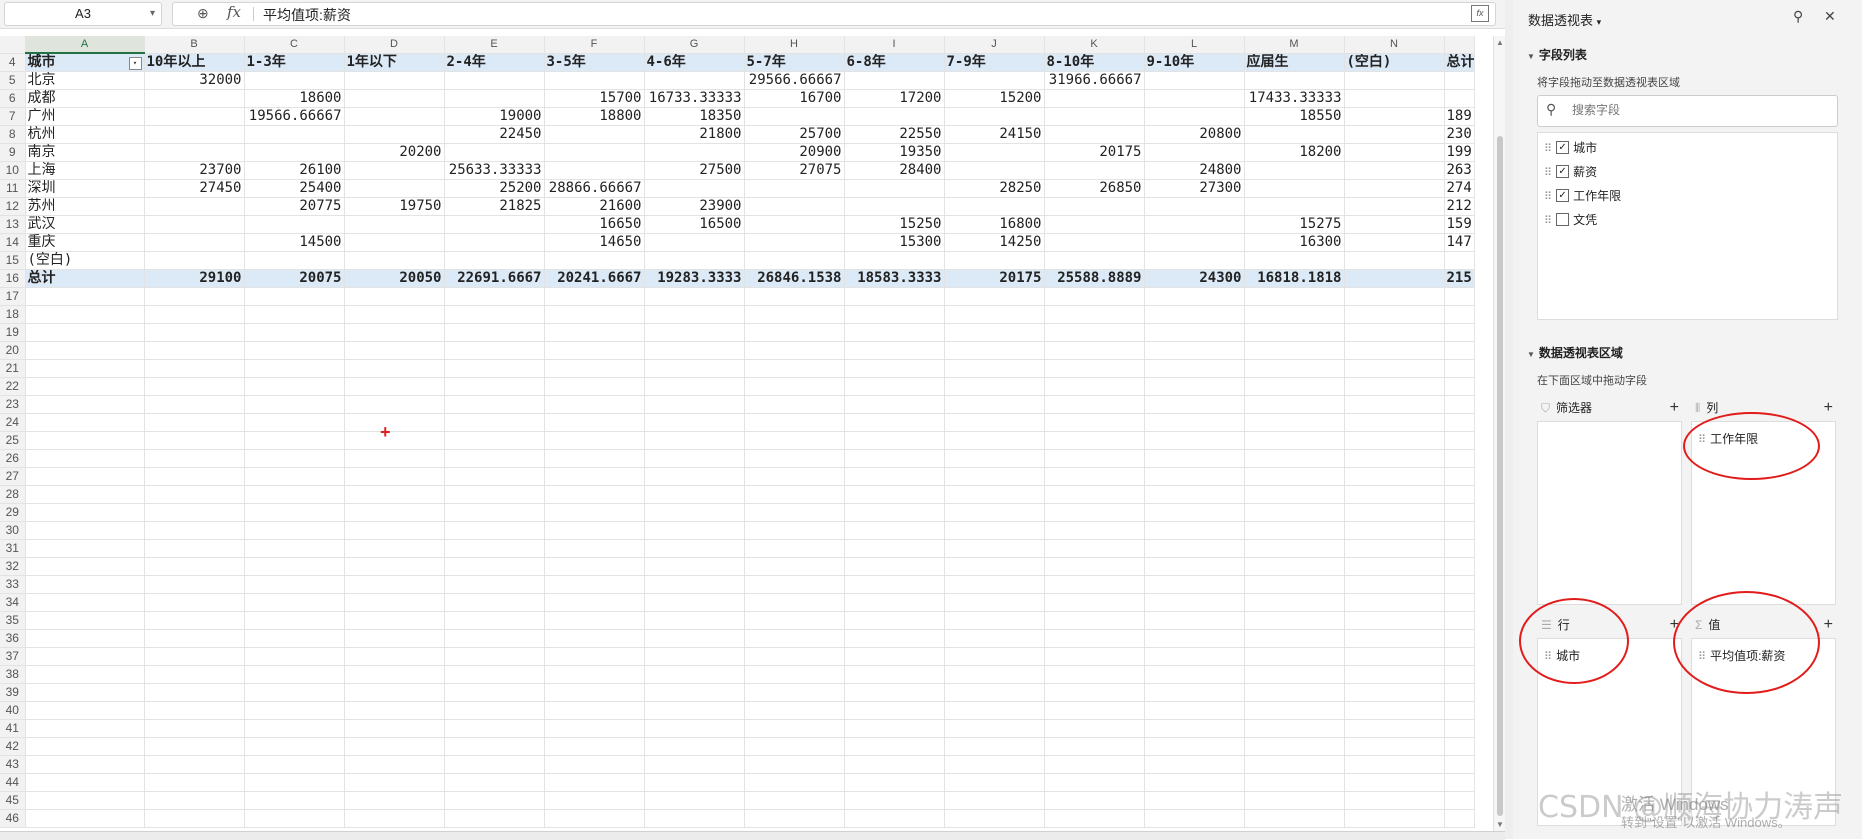 This screenshot has height=840, width=1862. What do you see at coordinates (1459, 188) in the screenshot?
I see `cell: 274` at bounding box center [1459, 188].